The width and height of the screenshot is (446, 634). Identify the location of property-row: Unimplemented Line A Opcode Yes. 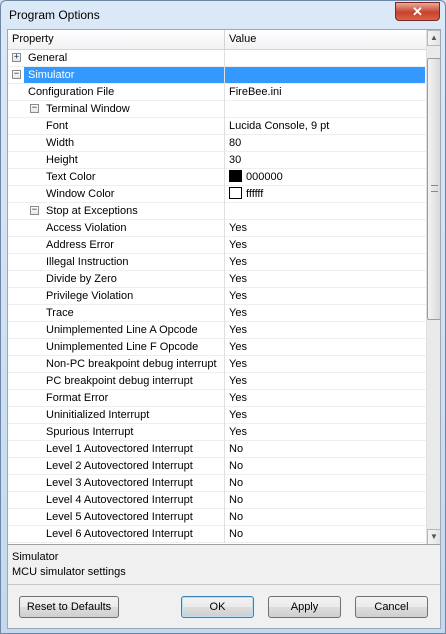
(217, 330).